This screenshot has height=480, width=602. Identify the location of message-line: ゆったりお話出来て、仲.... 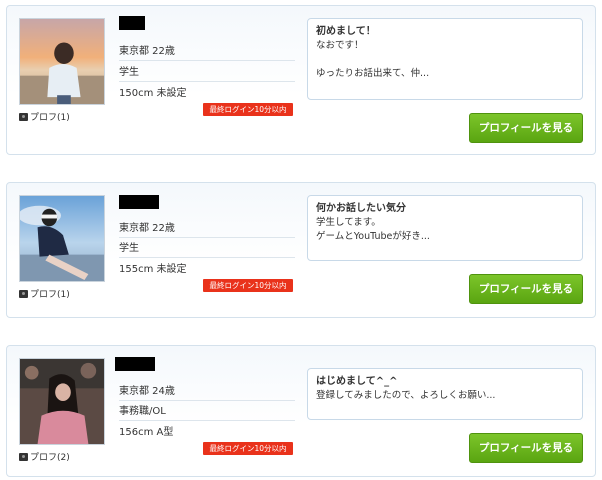
(373, 73).